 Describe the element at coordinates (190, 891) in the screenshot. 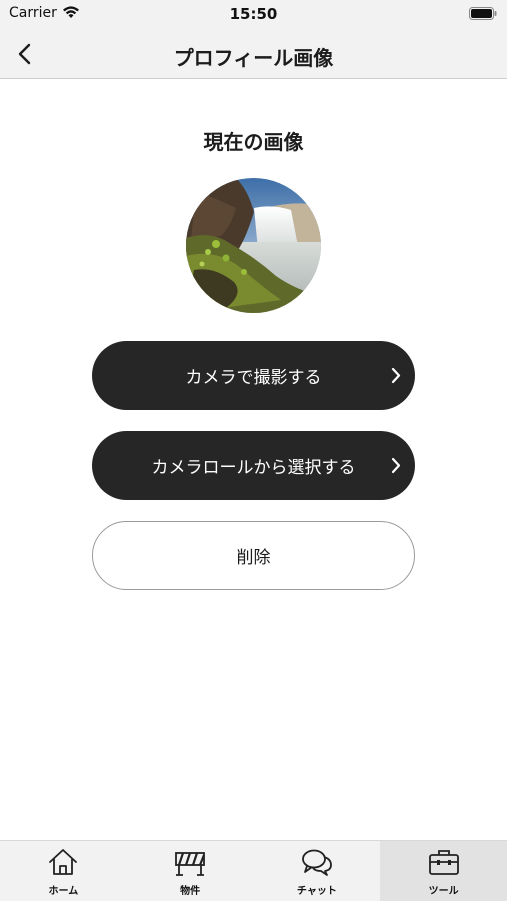

I see `tab-property-label: 物件` at that location.